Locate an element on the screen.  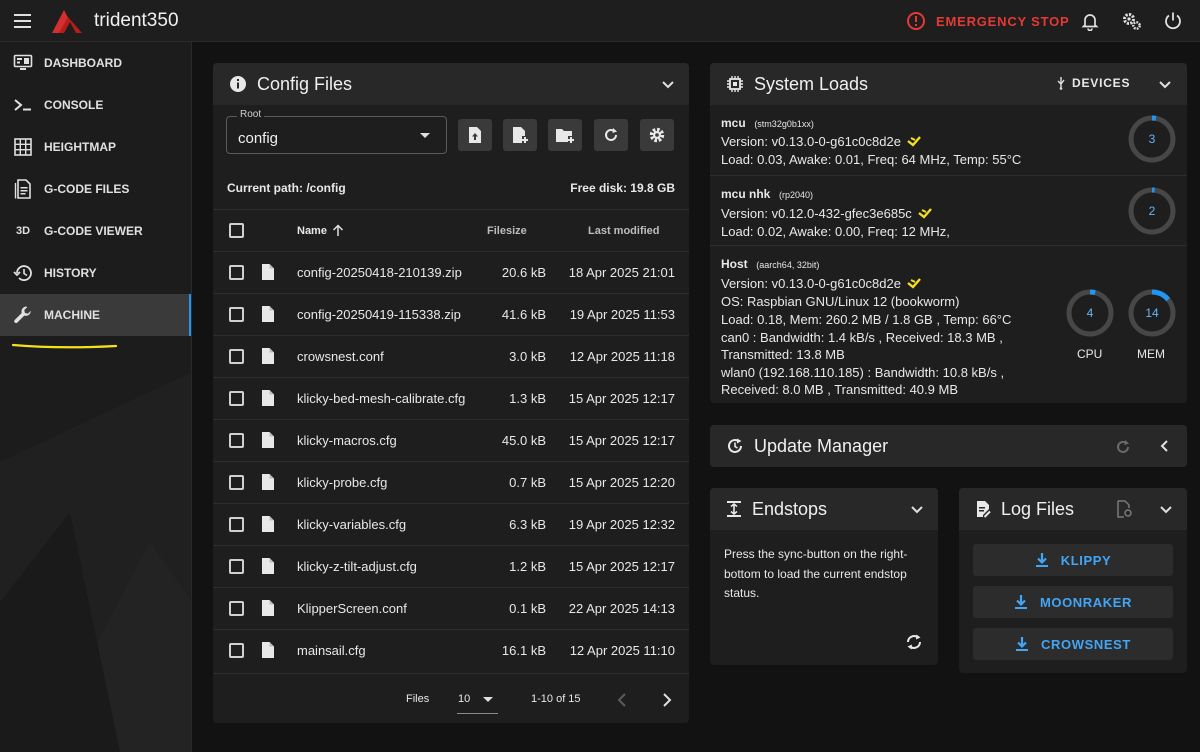
create-file-button is located at coordinates (520, 135).